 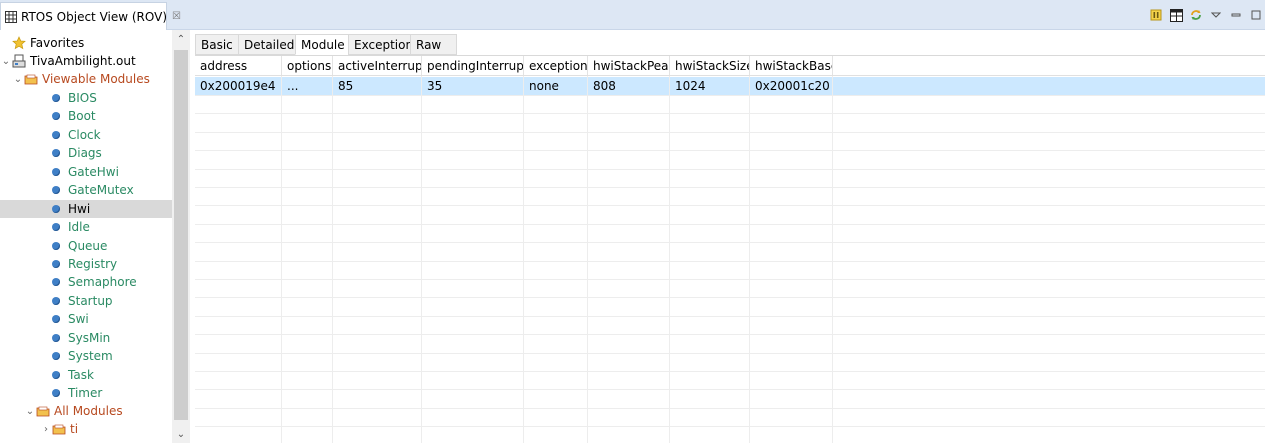 I want to click on tree-item-bios: BIOS, so click(x=86, y=98).